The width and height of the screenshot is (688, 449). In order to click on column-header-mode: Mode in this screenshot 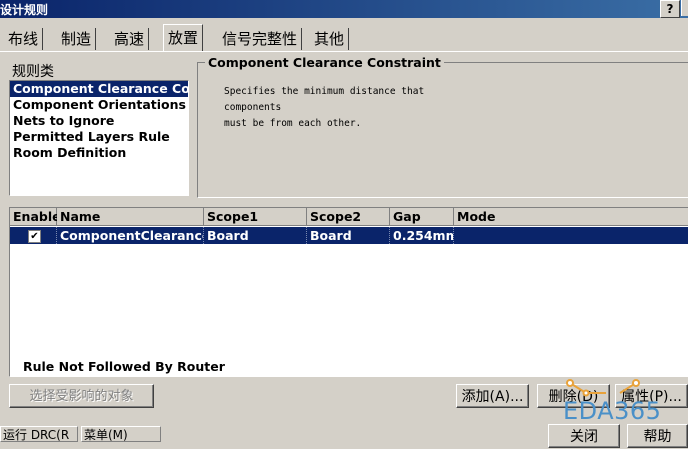, I will do `click(571, 217)`.